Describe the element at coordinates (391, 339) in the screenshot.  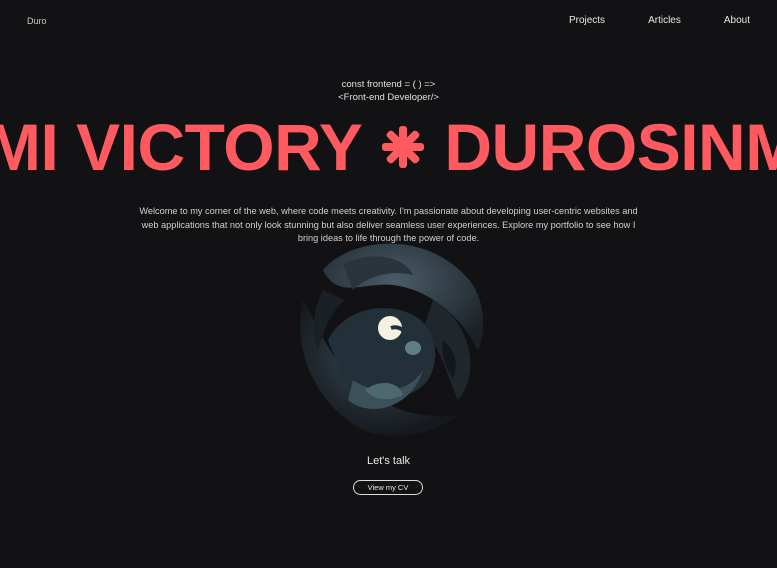
I see `abstract-orb-graphic` at that location.